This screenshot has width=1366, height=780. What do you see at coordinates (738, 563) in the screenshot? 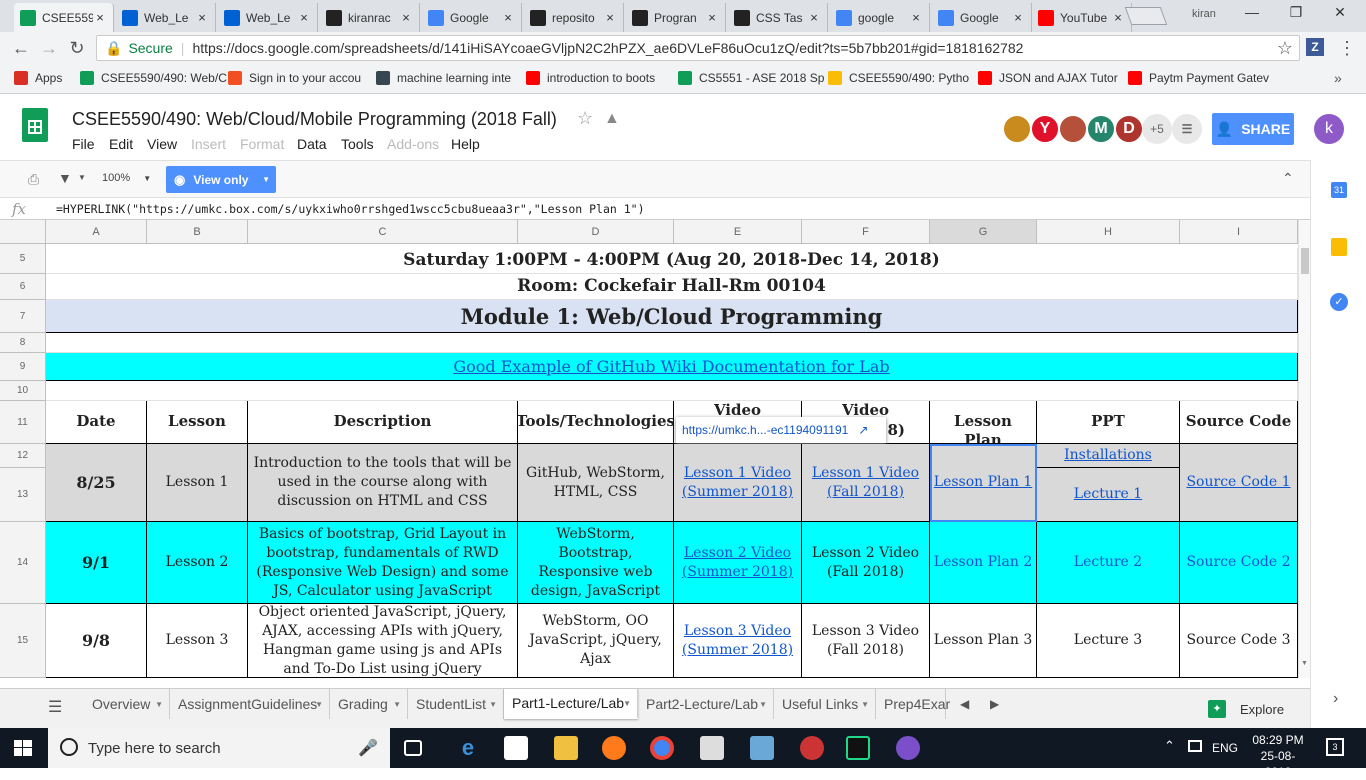
I see `video-summer-cell: Lesson 2 Video (Summer 2018)` at bounding box center [738, 563].